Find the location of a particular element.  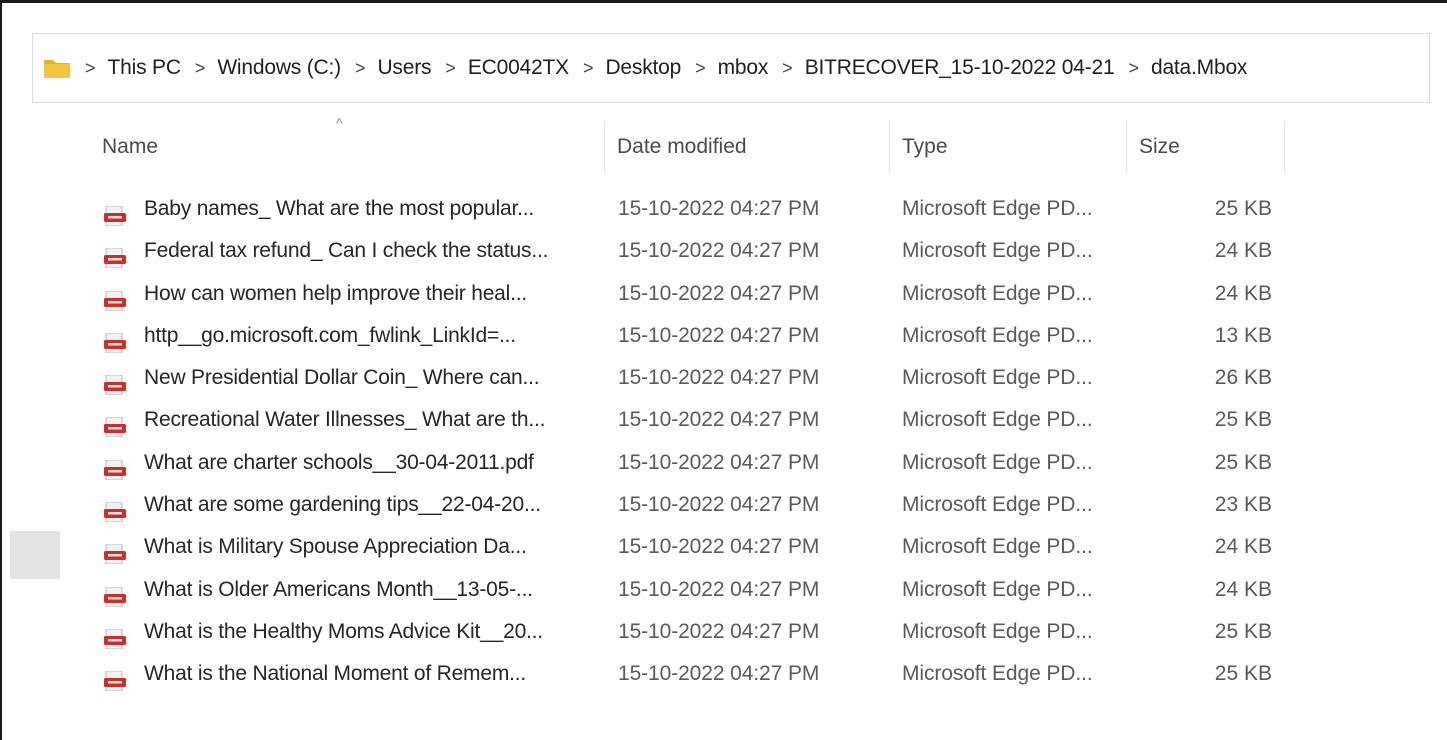

breadcrumb-item: BITRECOVER_15-10-2022 04-21 is located at coordinates (960, 68).